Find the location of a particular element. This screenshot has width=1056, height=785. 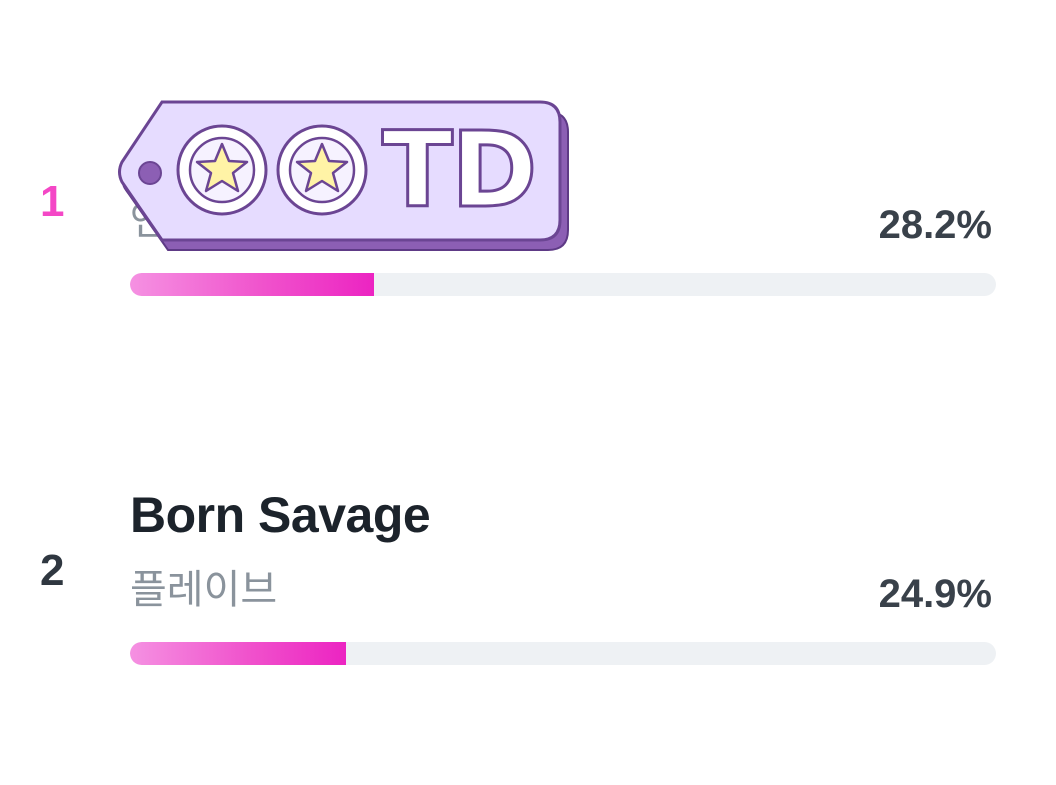

rank-number: 1 is located at coordinates (52, 201).